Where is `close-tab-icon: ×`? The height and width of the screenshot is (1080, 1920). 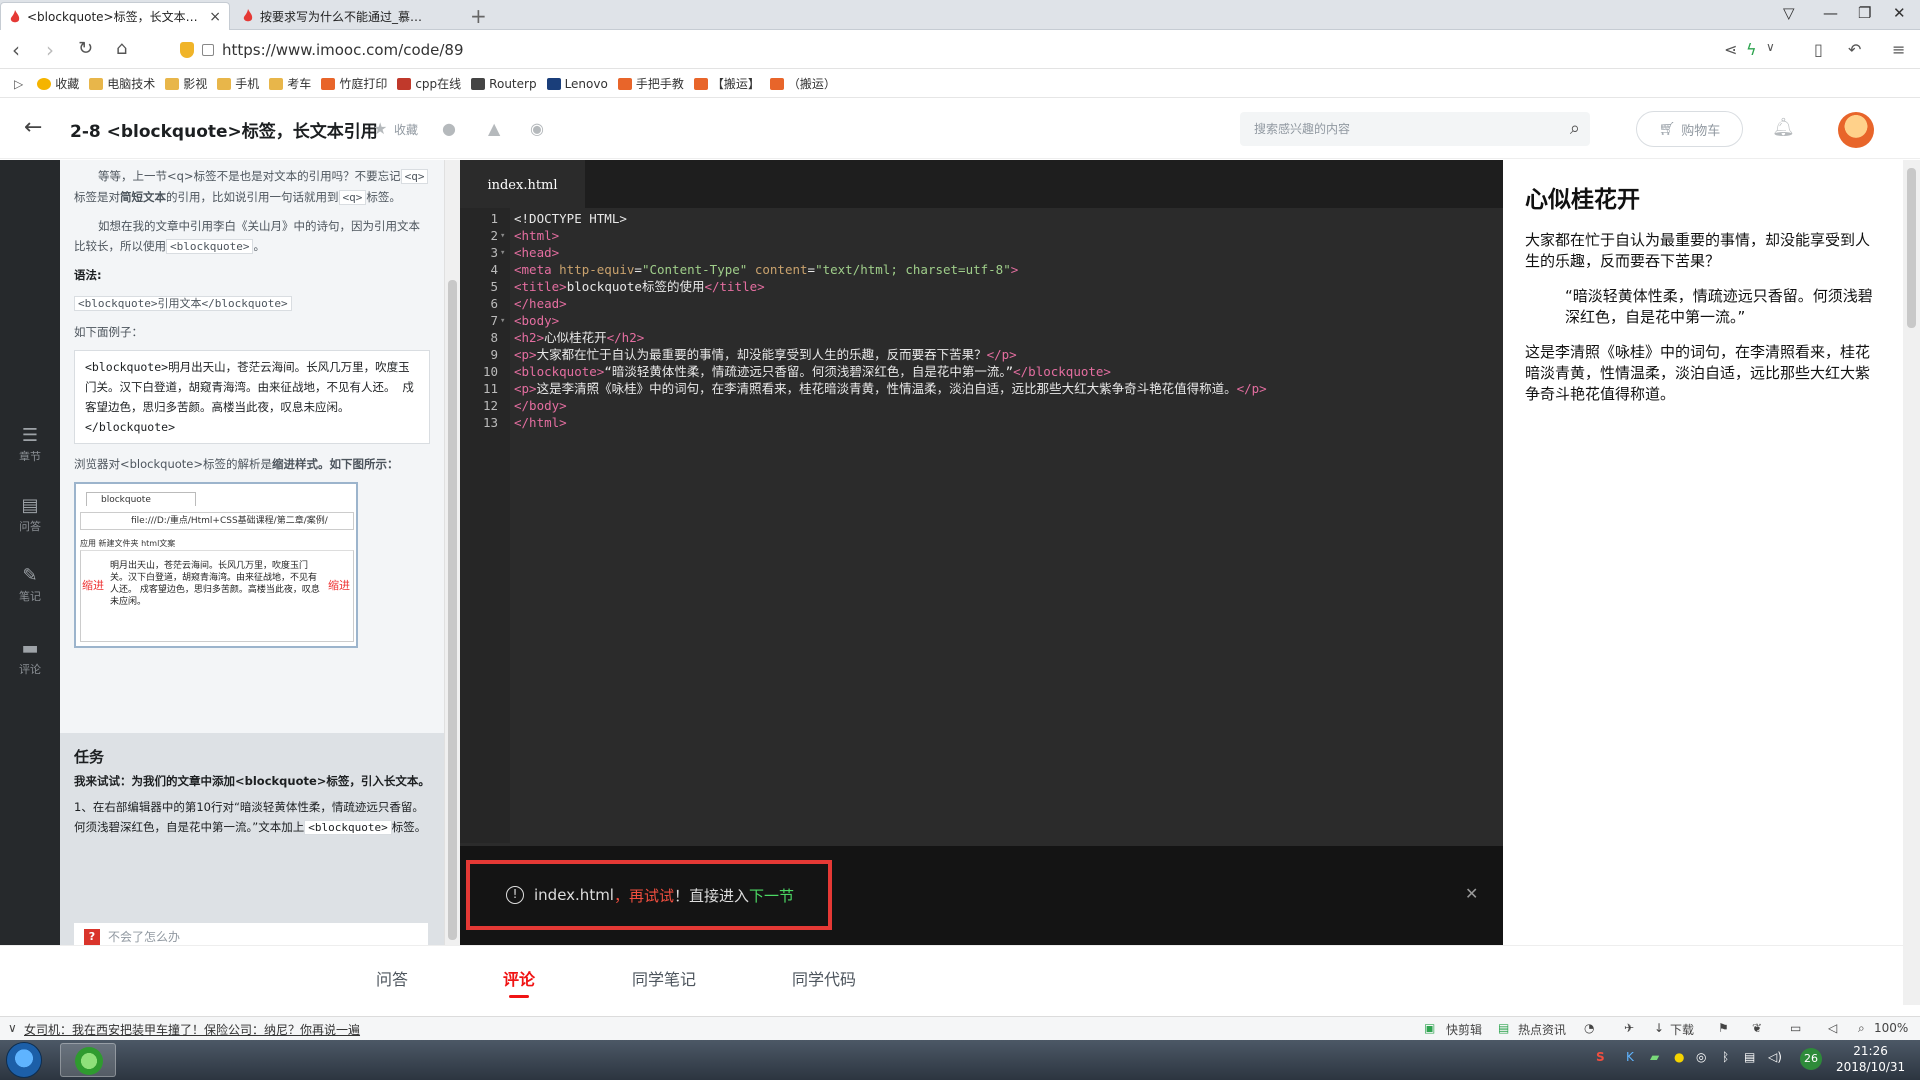
close-tab-icon: × is located at coordinates (215, 17).